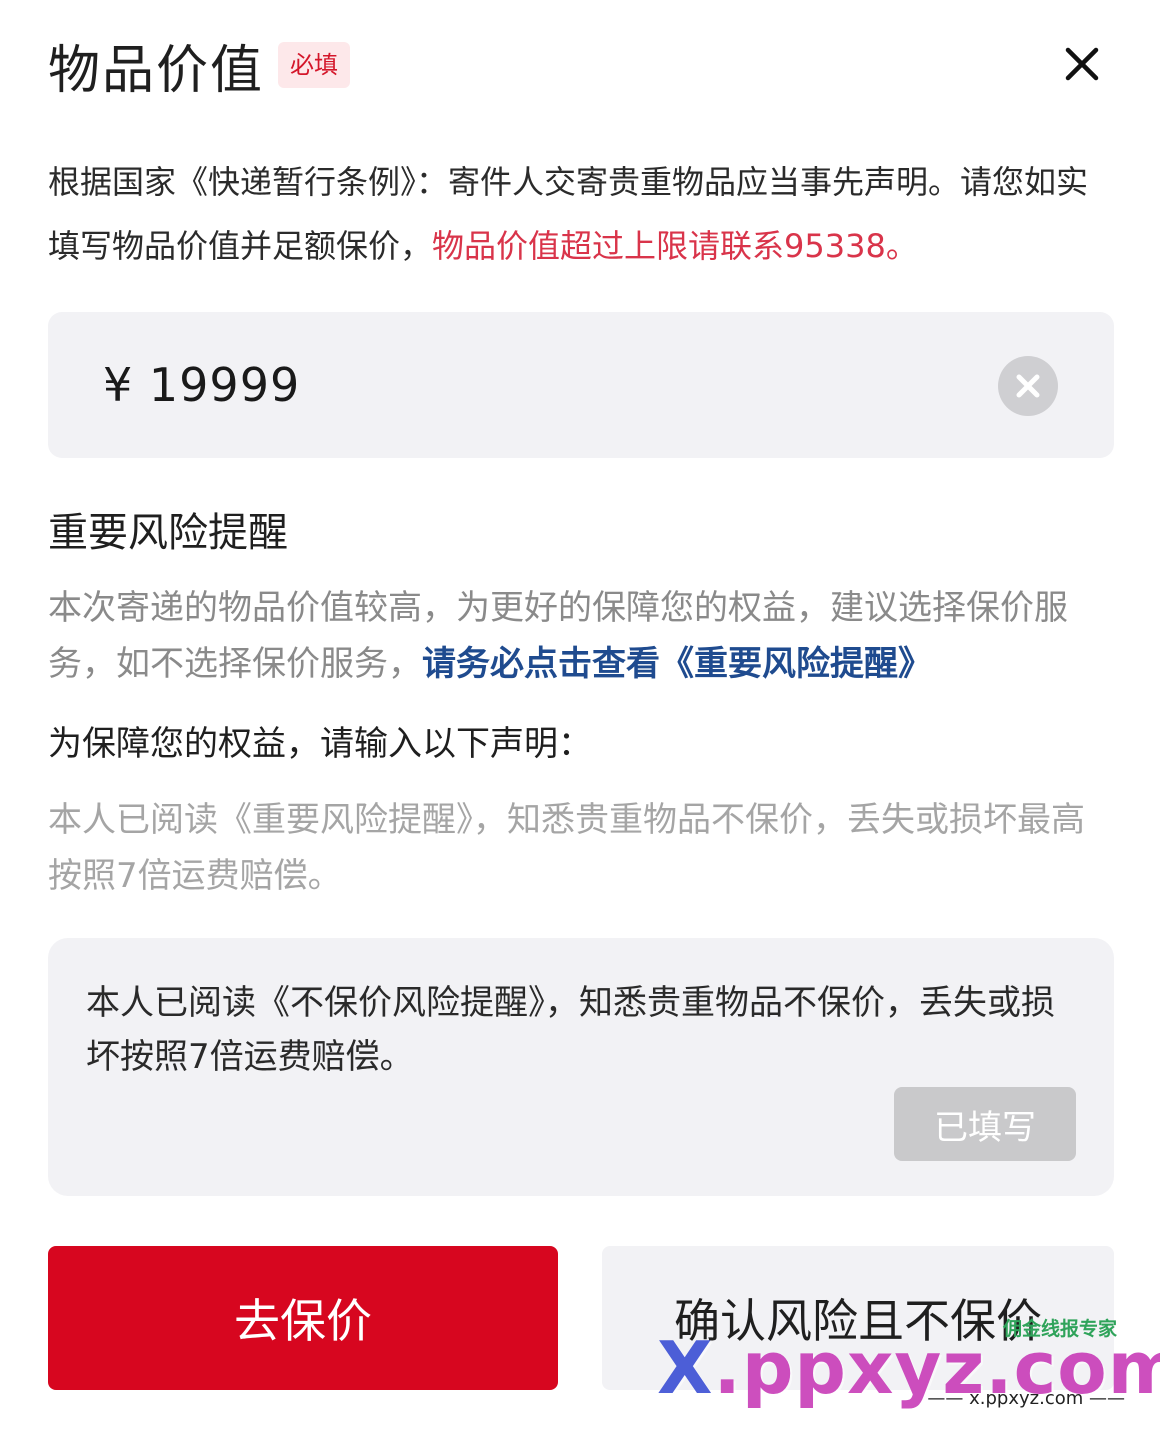 Image resolution: width=1160 pixels, height=1437 pixels. What do you see at coordinates (580, 65) in the screenshot?
I see `sheet-header: 物品价值 必填` at bounding box center [580, 65].